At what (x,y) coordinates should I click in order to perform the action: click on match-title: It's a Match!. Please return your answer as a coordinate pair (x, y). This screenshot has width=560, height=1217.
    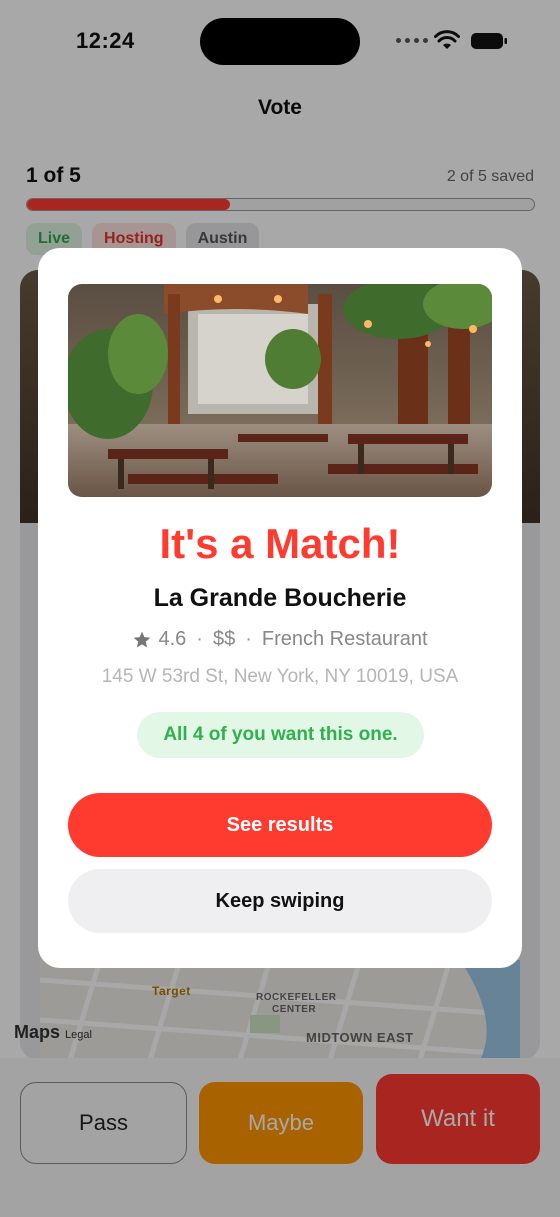
    Looking at the image, I should click on (280, 543).